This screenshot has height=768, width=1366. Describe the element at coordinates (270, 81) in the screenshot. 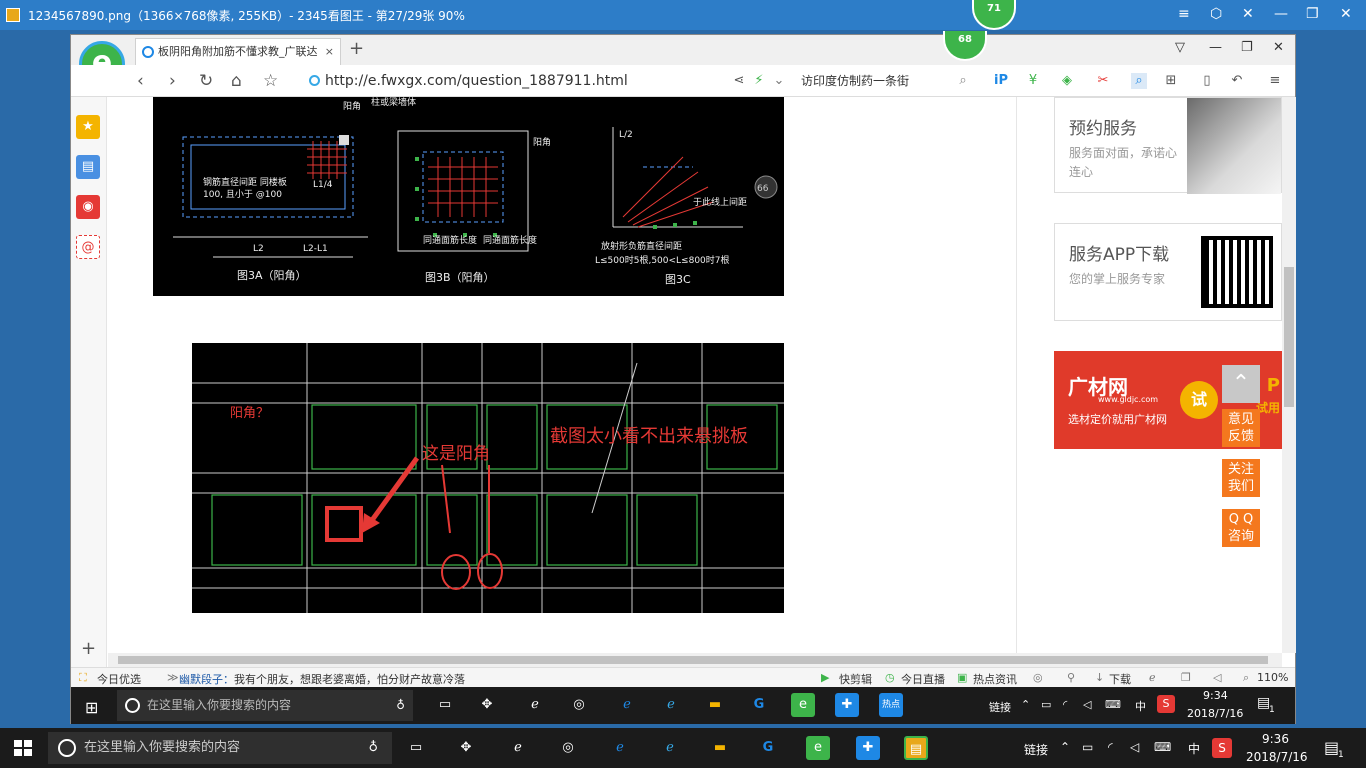

I see `favorite-star-icon: ☆` at that location.